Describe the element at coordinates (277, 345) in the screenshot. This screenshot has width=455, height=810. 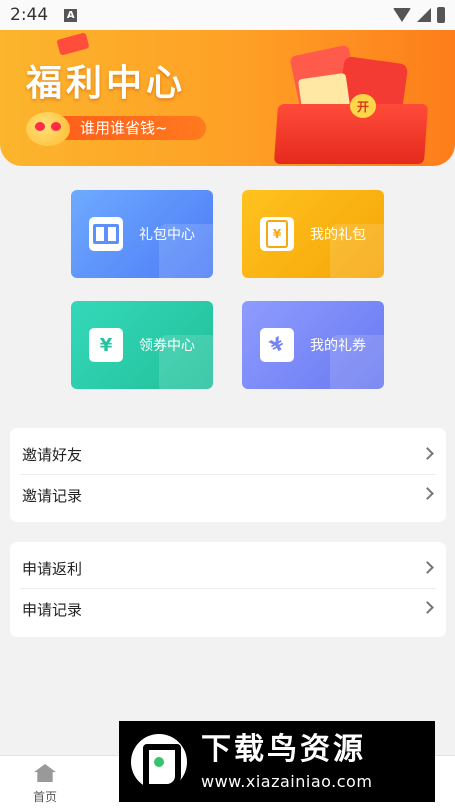
I see `ticket-icon: ¥` at that location.